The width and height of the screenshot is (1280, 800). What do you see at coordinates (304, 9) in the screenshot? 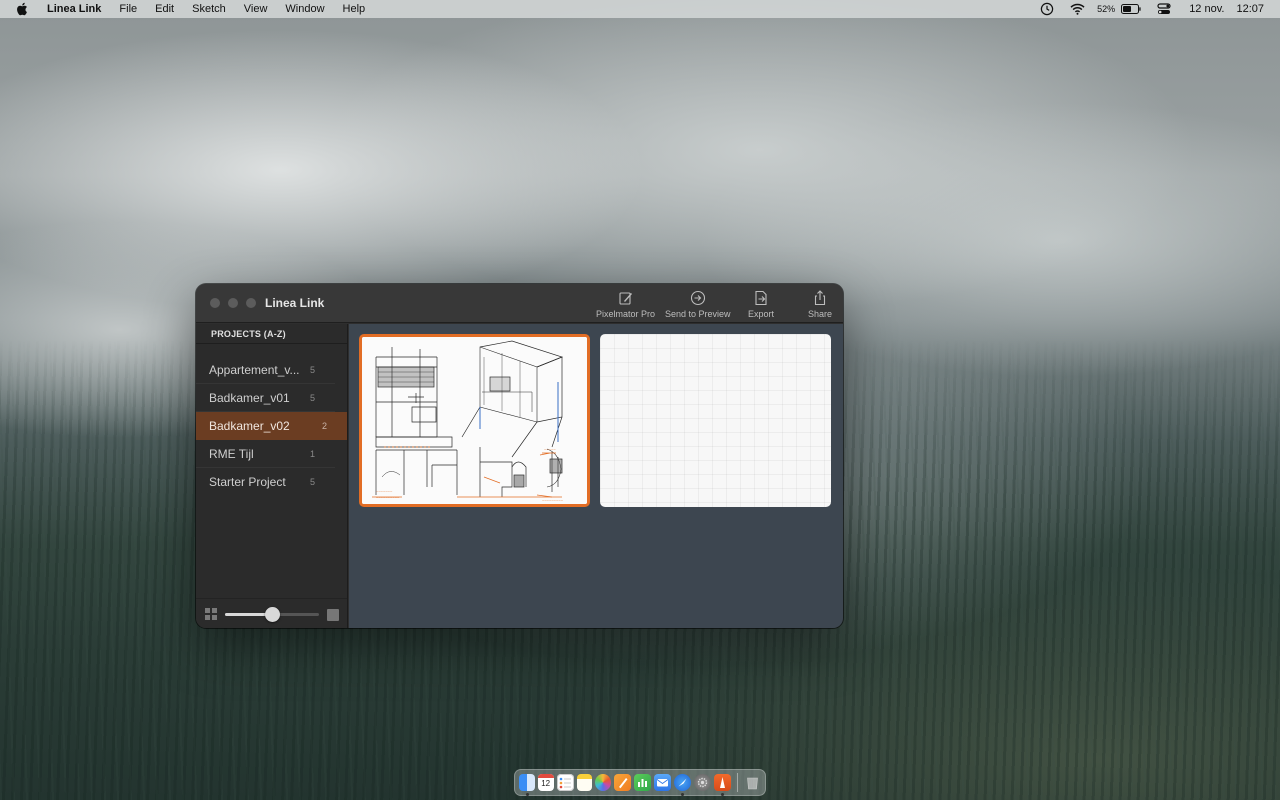
I see `menu-window: Window` at bounding box center [304, 9].